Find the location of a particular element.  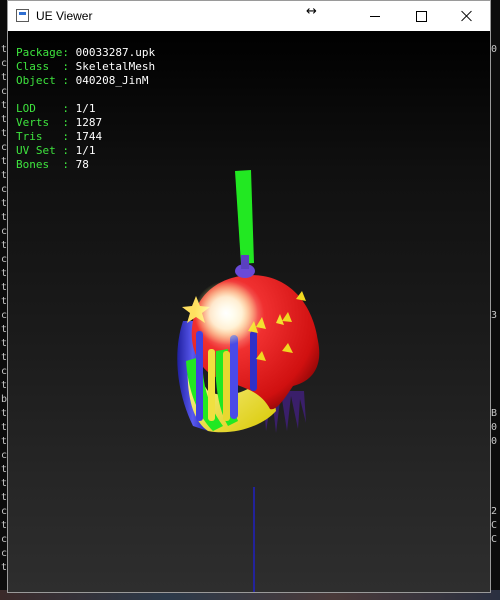

bones-value: 78 is located at coordinates (82, 164).